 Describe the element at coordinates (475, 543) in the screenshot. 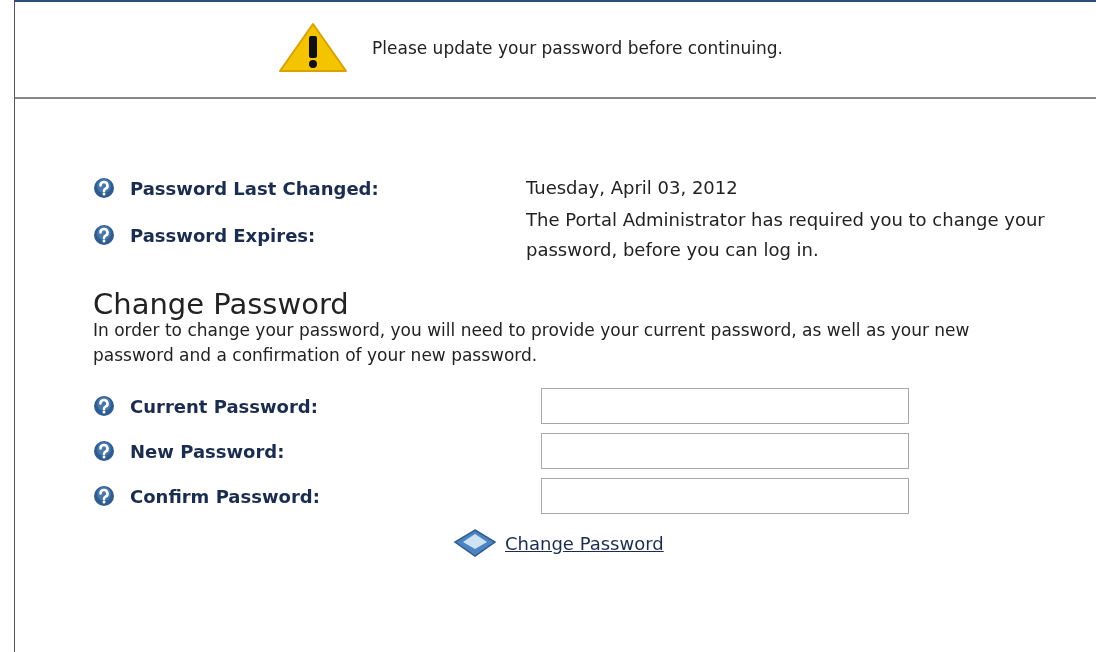

I see `diamond-icon` at that location.